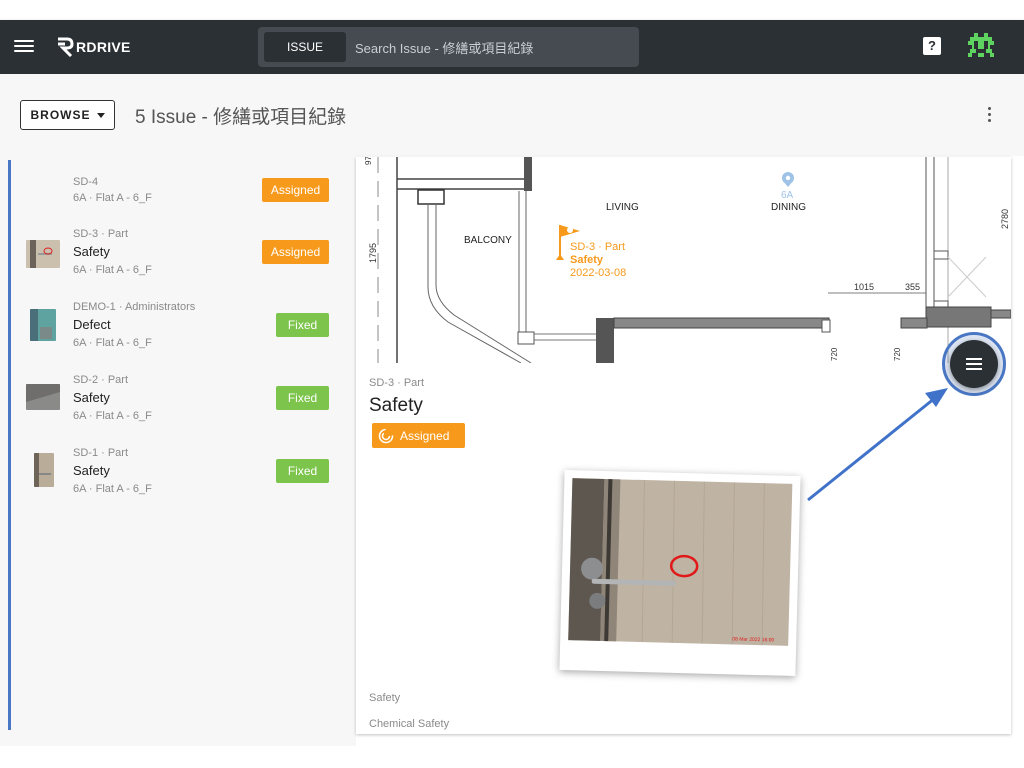  I want to click on dim-label-355: 355, so click(912, 287).